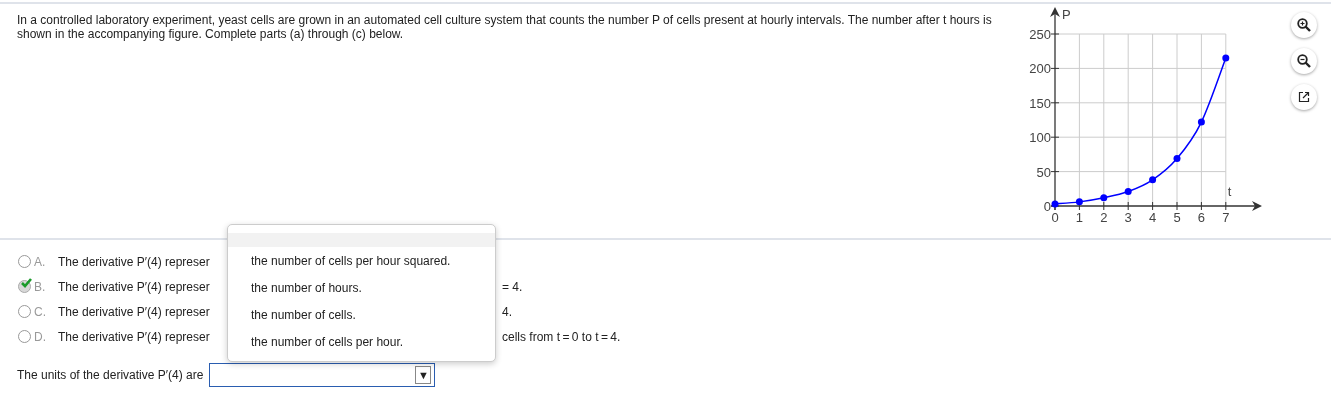  I want to click on y-tick-label: 150, so click(1040, 103).